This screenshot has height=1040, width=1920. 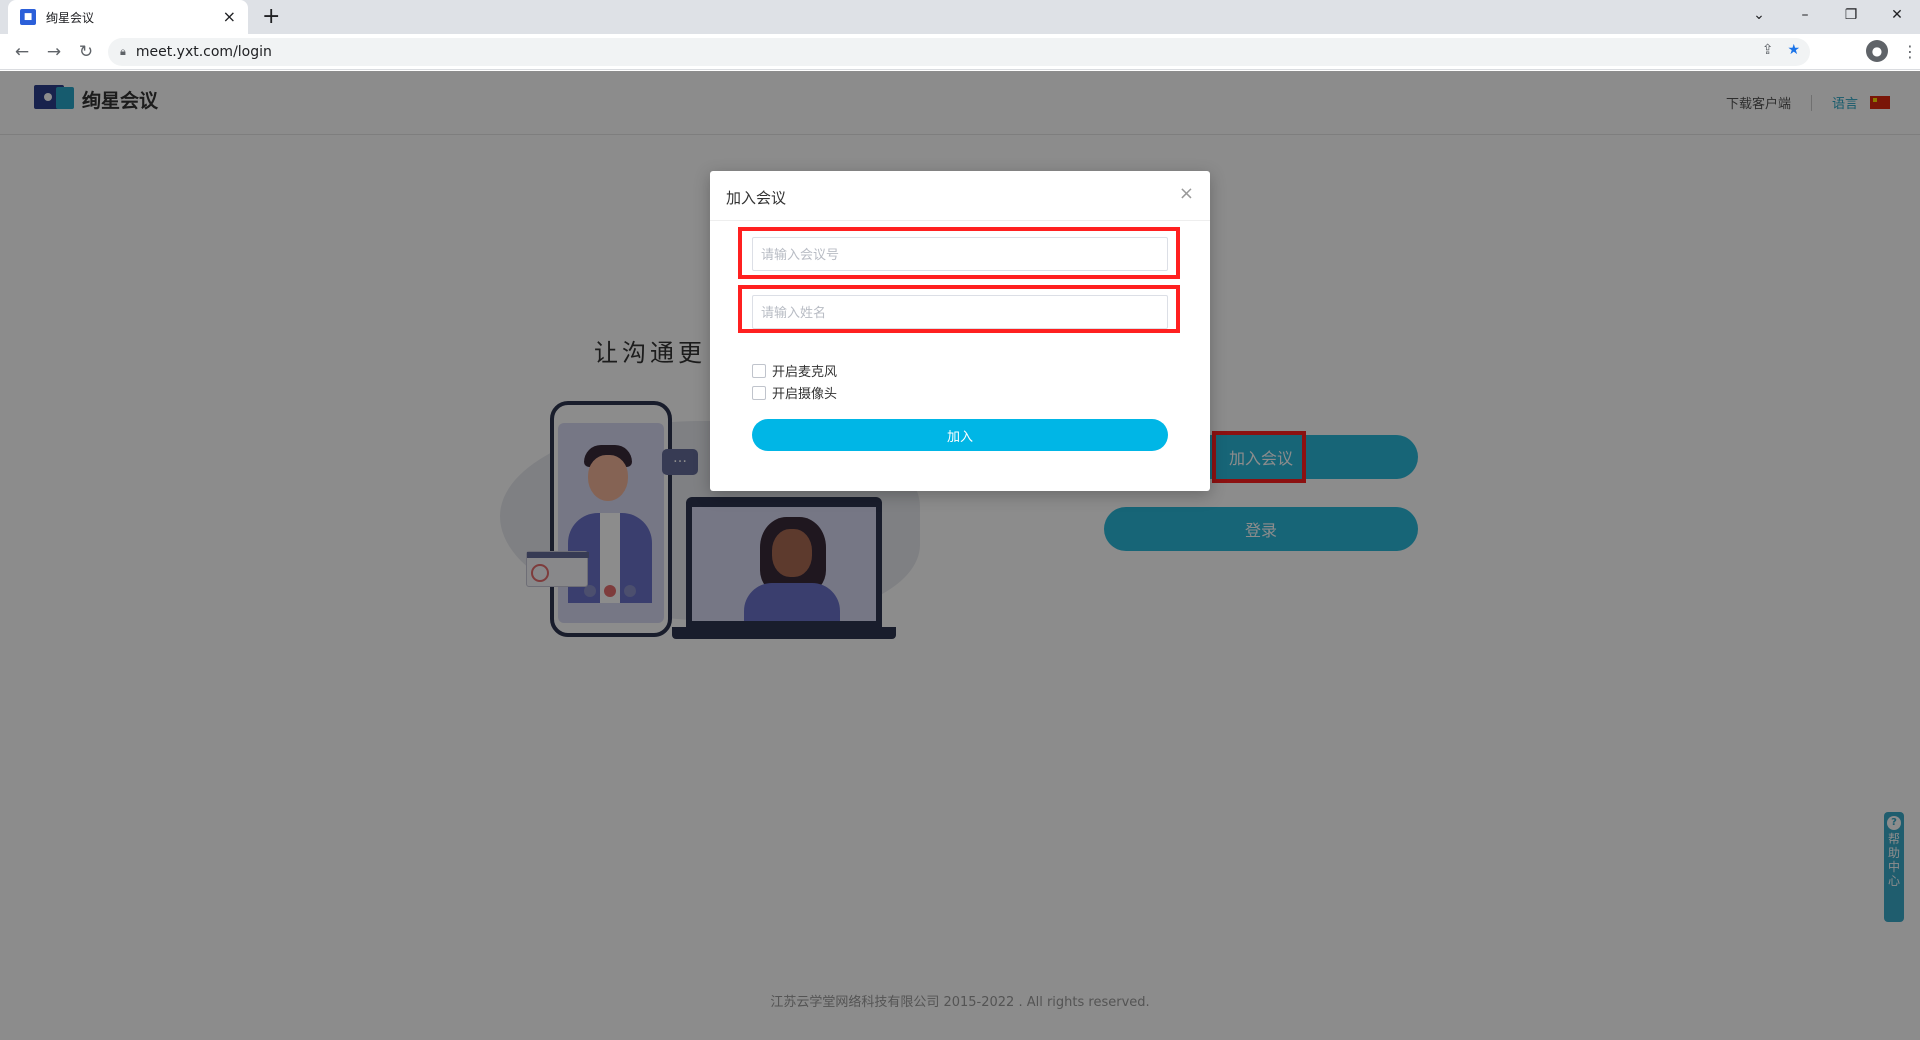 What do you see at coordinates (22, 52) in the screenshot?
I see `back-icon: ←` at bounding box center [22, 52].